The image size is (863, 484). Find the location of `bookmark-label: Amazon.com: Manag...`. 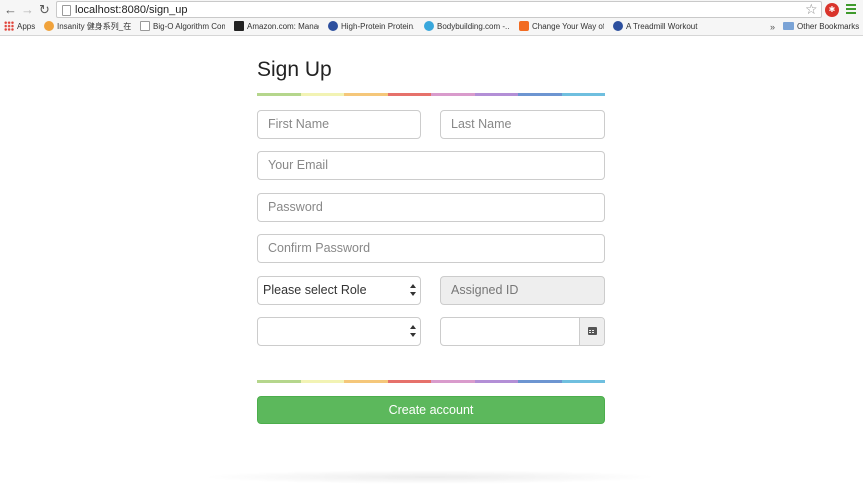

bookmark-label: Amazon.com: Manag... is located at coordinates (283, 26).